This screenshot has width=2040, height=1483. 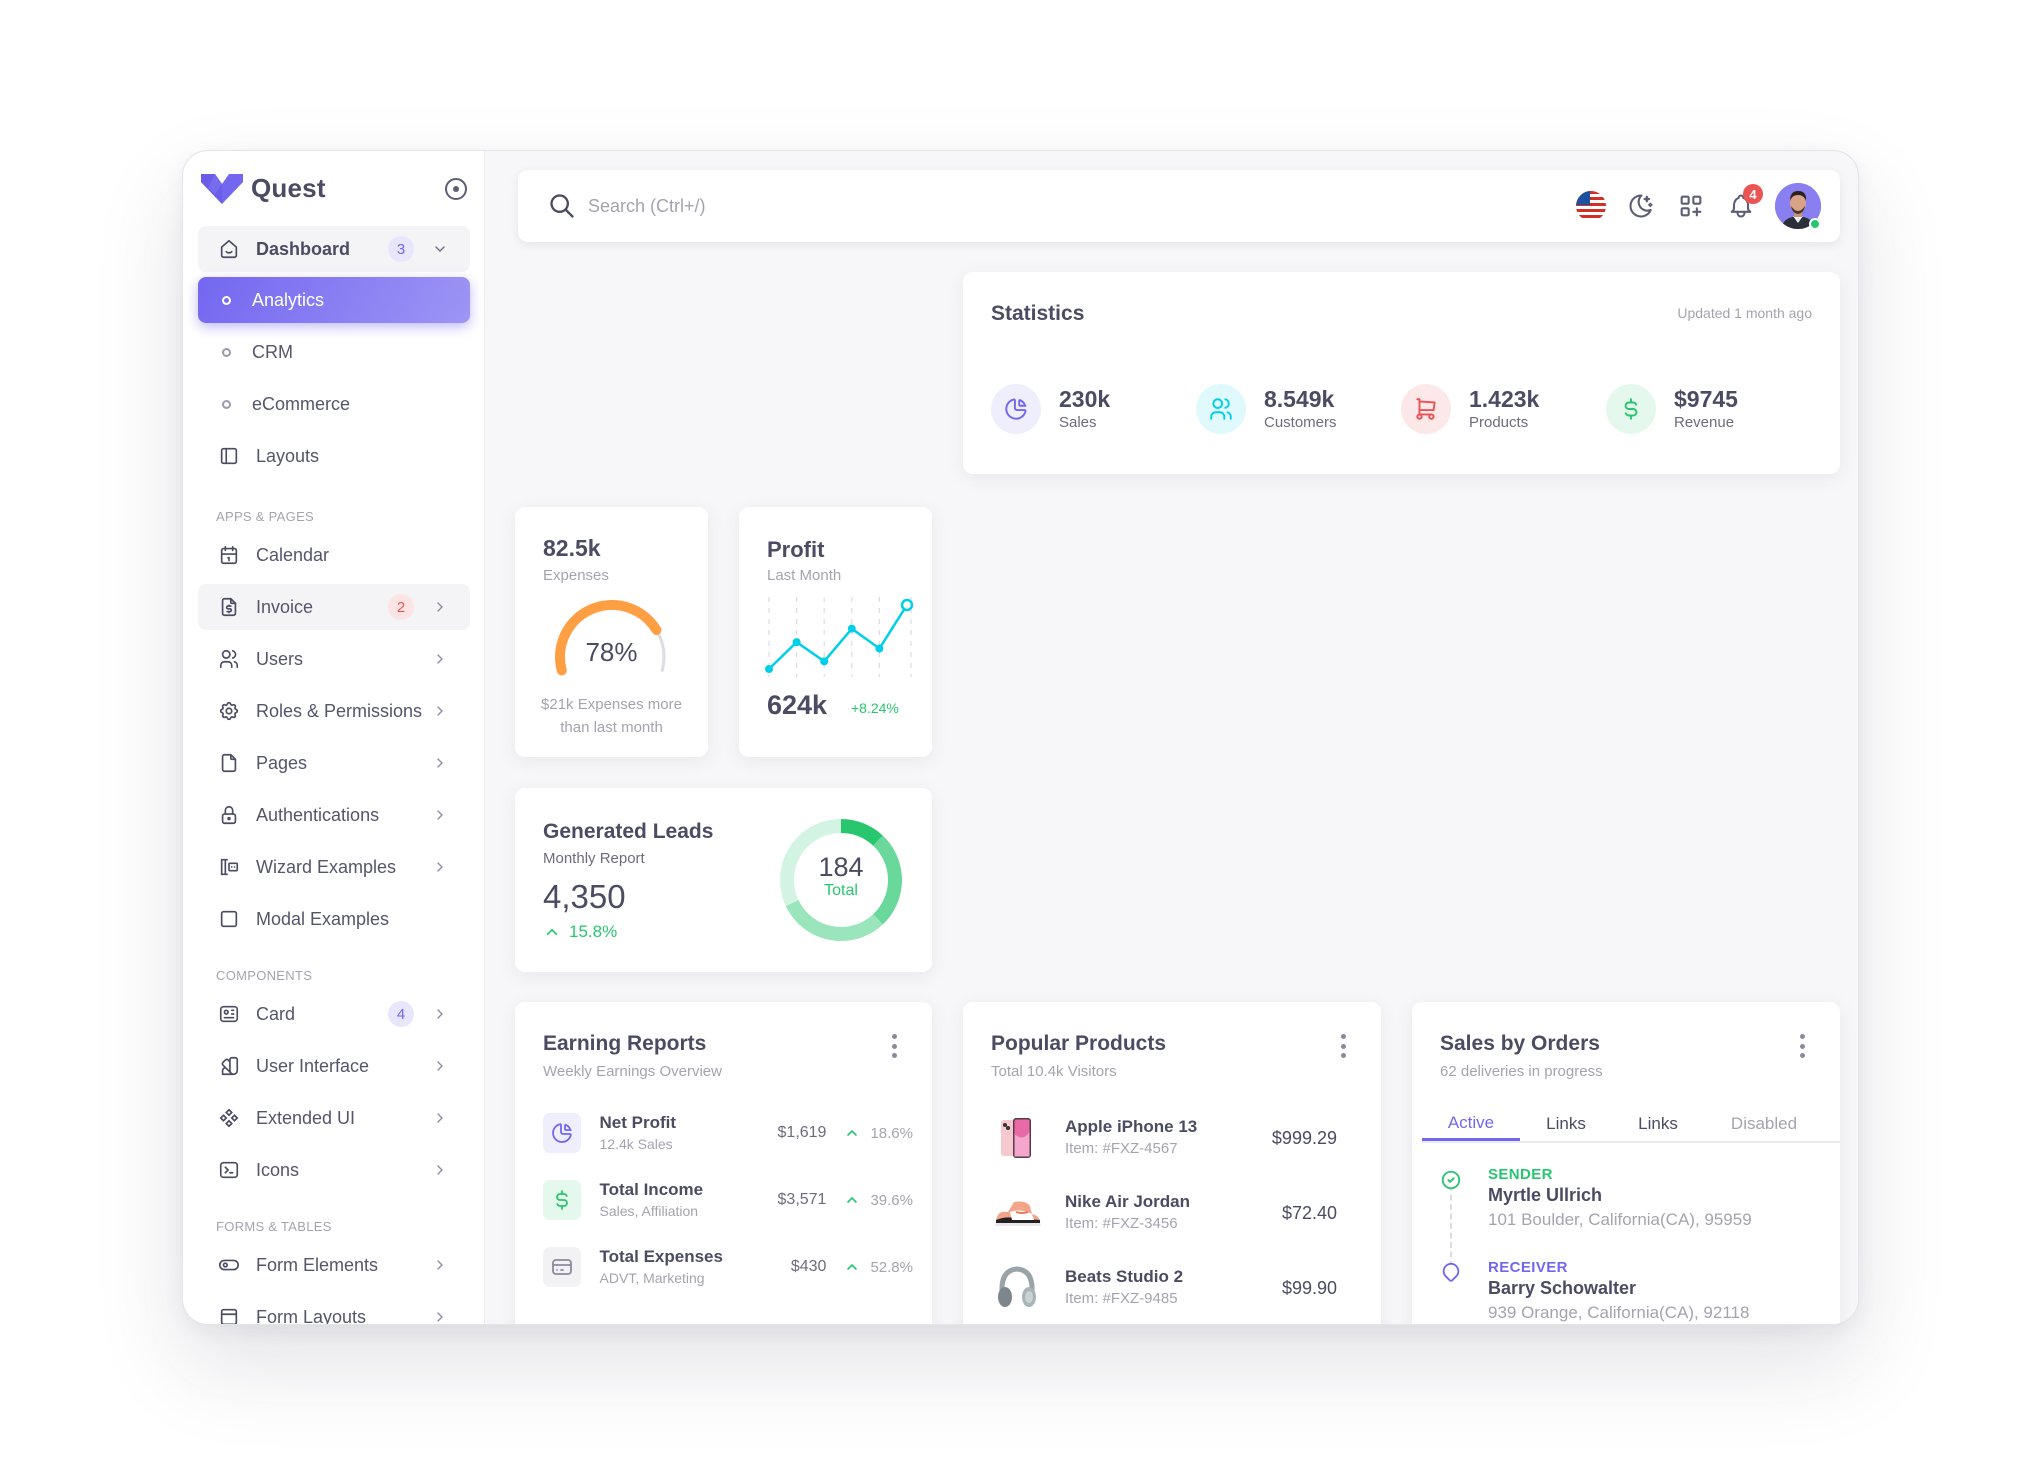 What do you see at coordinates (1164, 1138) in the screenshot?
I see `product-row: Apple iPhone 13 Item: #FXZ-4567 $999.29` at bounding box center [1164, 1138].